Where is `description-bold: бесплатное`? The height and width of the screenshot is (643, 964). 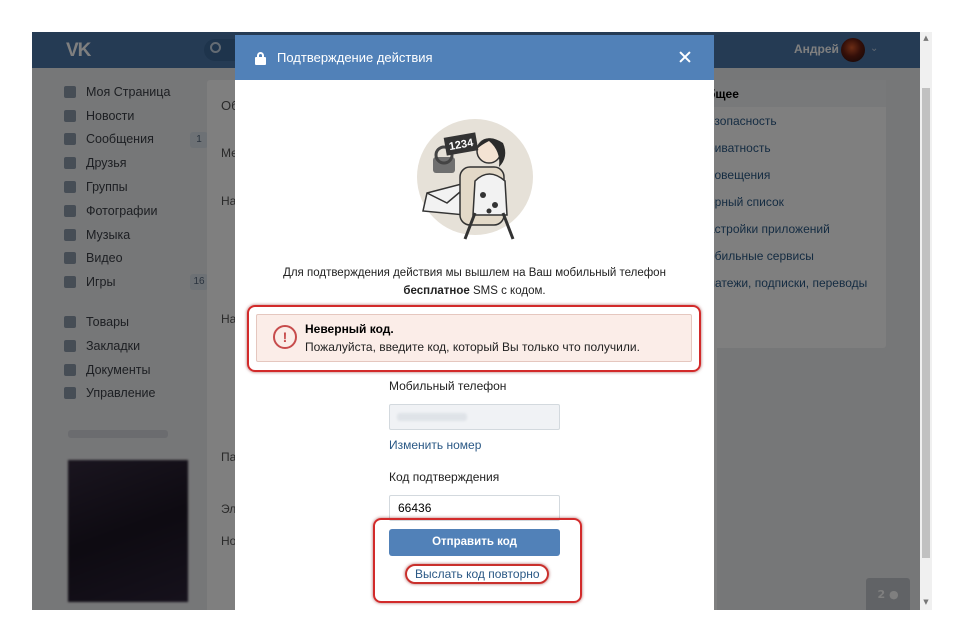 description-bold: бесплатное is located at coordinates (436, 291).